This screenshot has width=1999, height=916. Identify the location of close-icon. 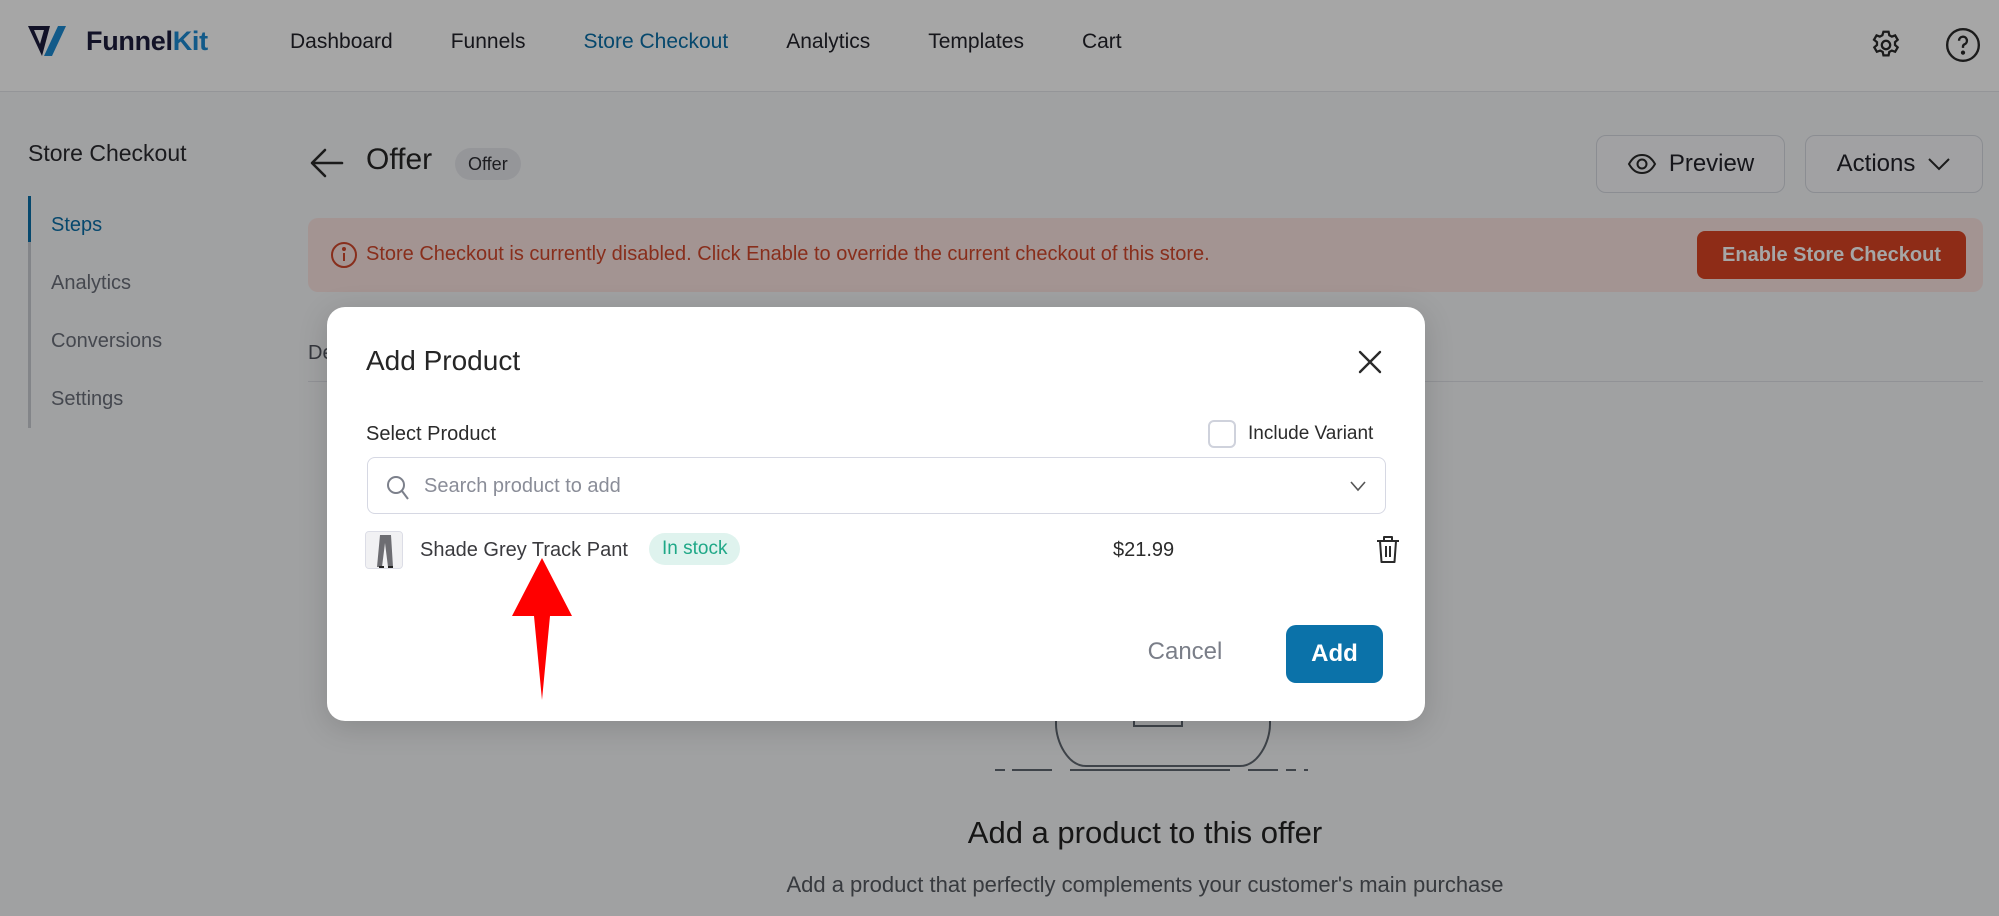
(1370, 362).